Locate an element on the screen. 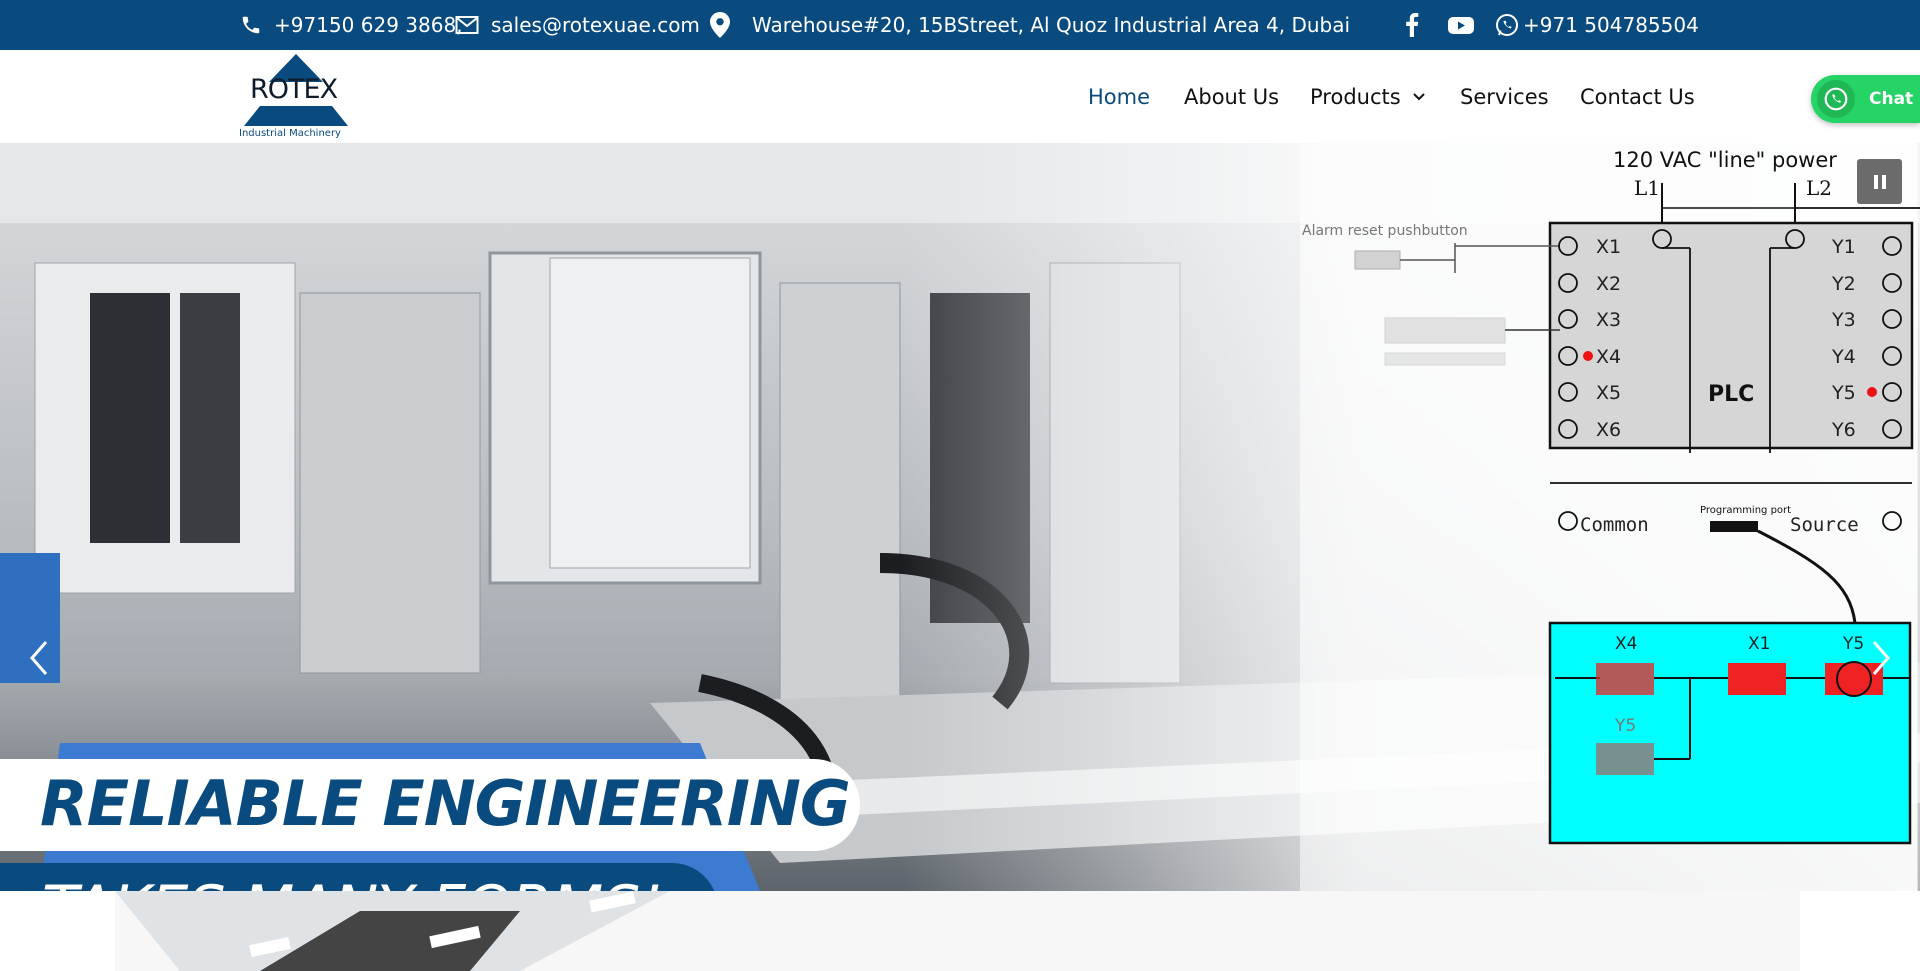 The image size is (1920, 971). whatsapp-chat-button: Chat is located at coordinates (1865, 99).